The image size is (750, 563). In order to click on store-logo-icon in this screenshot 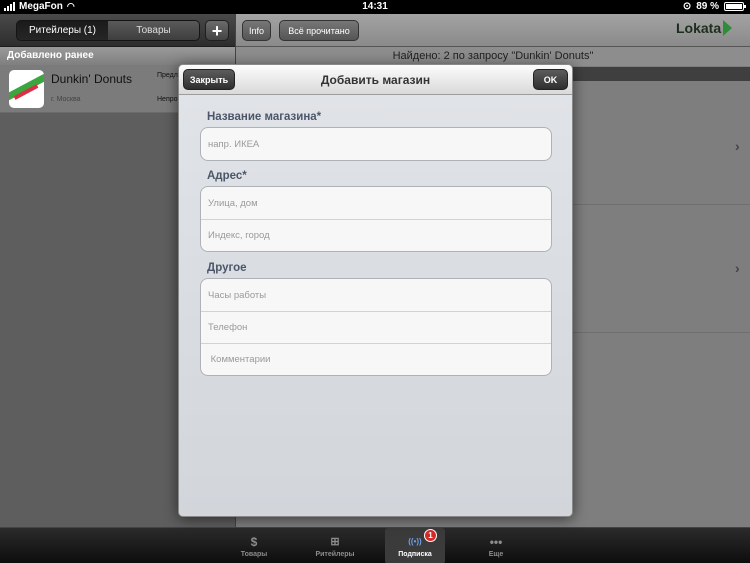, I will do `click(26, 89)`.